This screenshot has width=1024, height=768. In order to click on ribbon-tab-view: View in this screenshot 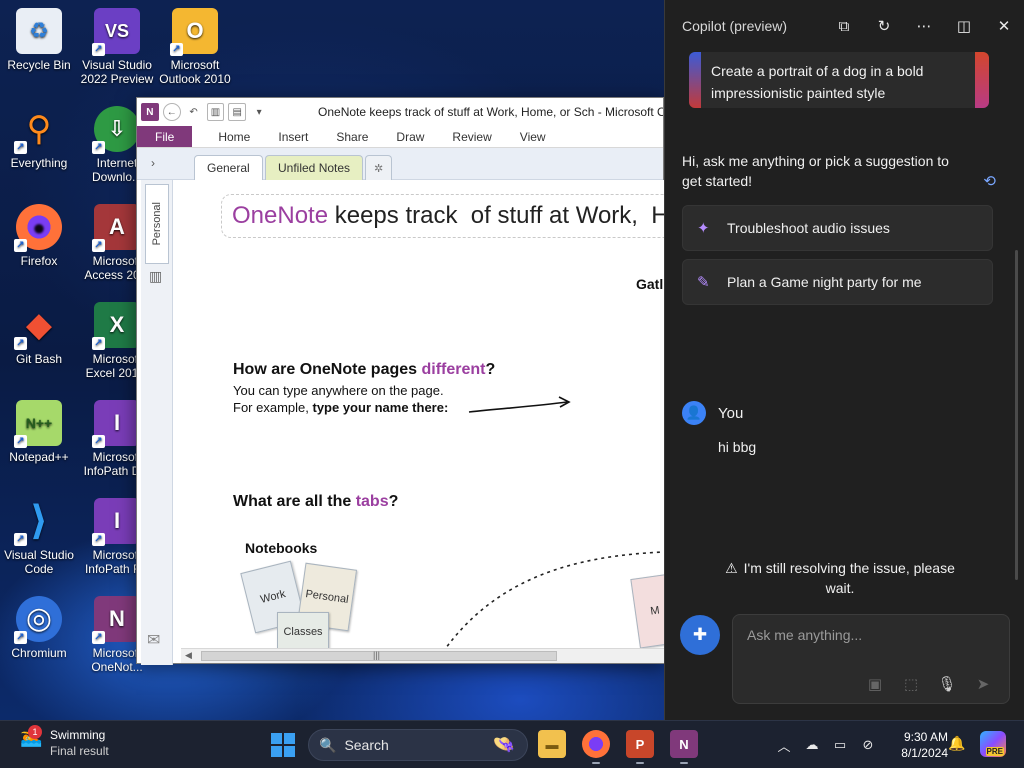, I will do `click(533, 136)`.